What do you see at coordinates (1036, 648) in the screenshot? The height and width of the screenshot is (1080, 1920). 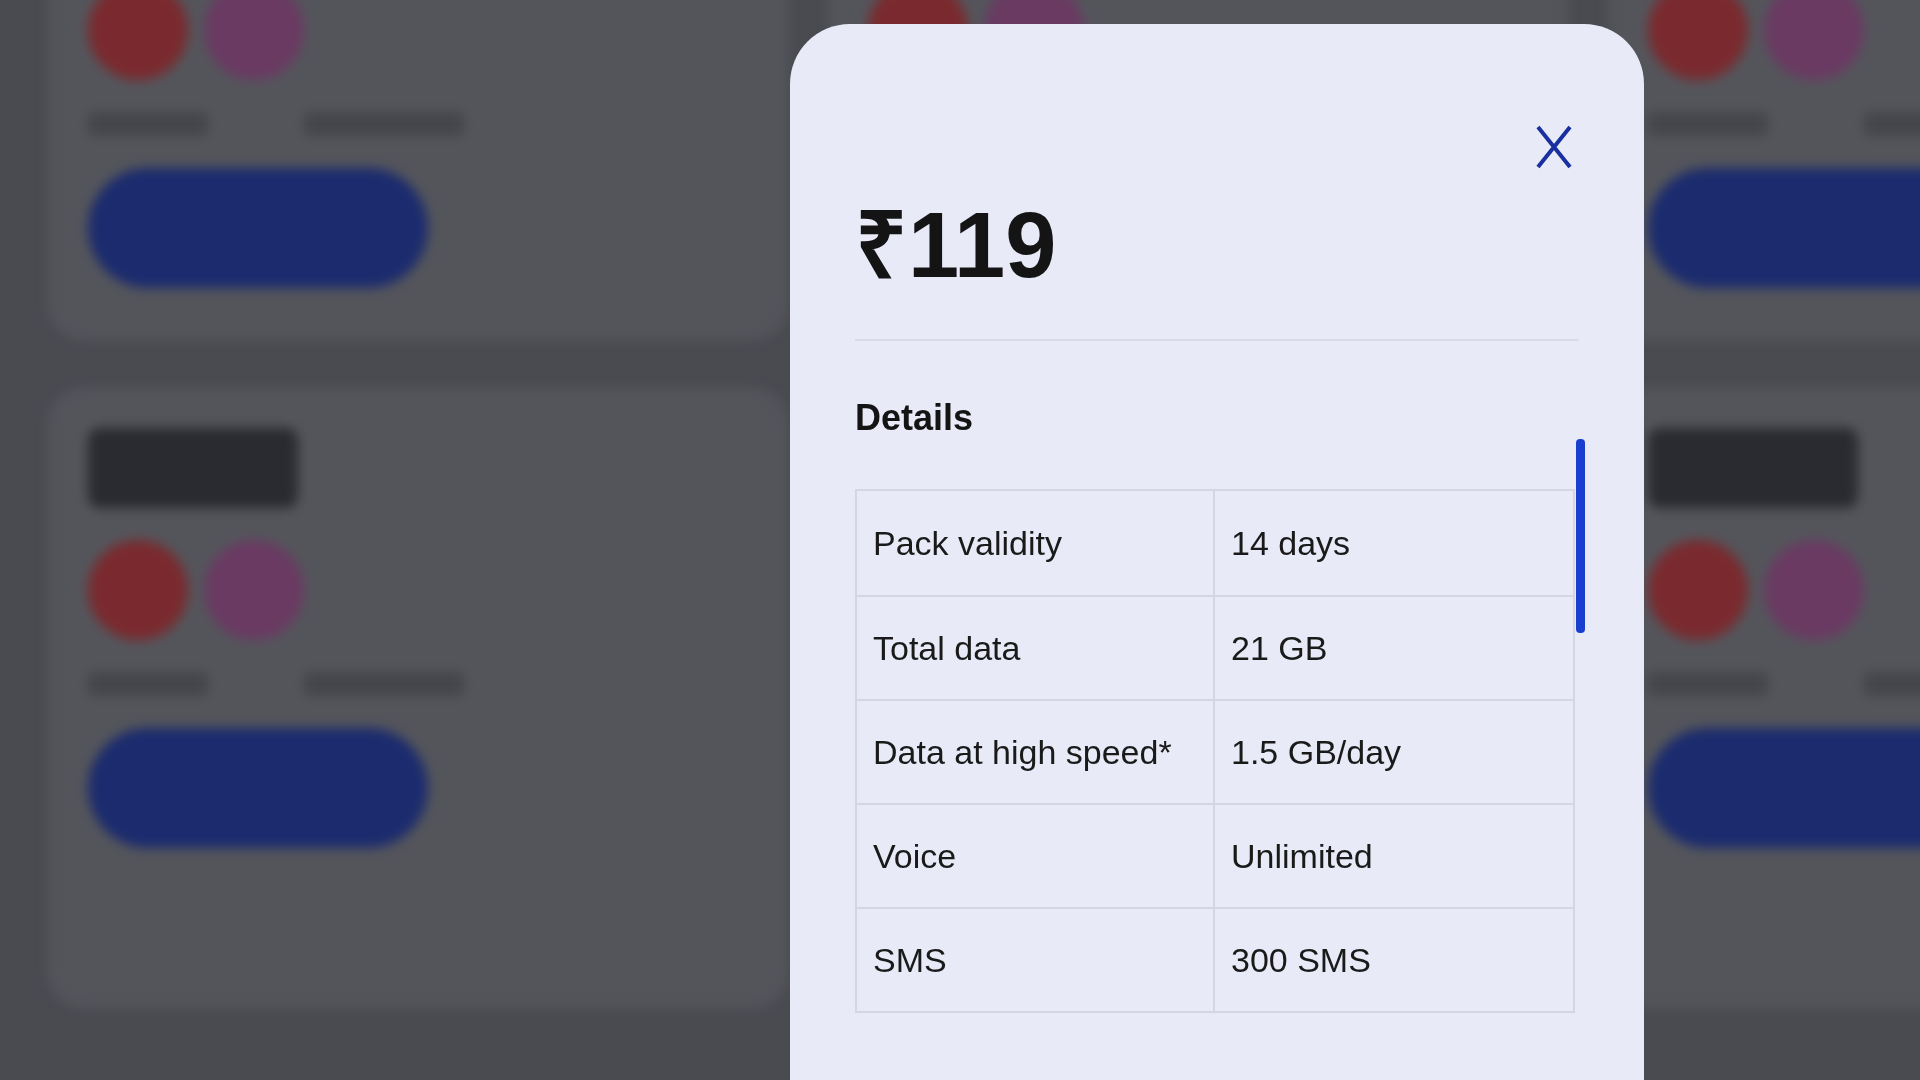 I see `detail-label: Total data` at bounding box center [1036, 648].